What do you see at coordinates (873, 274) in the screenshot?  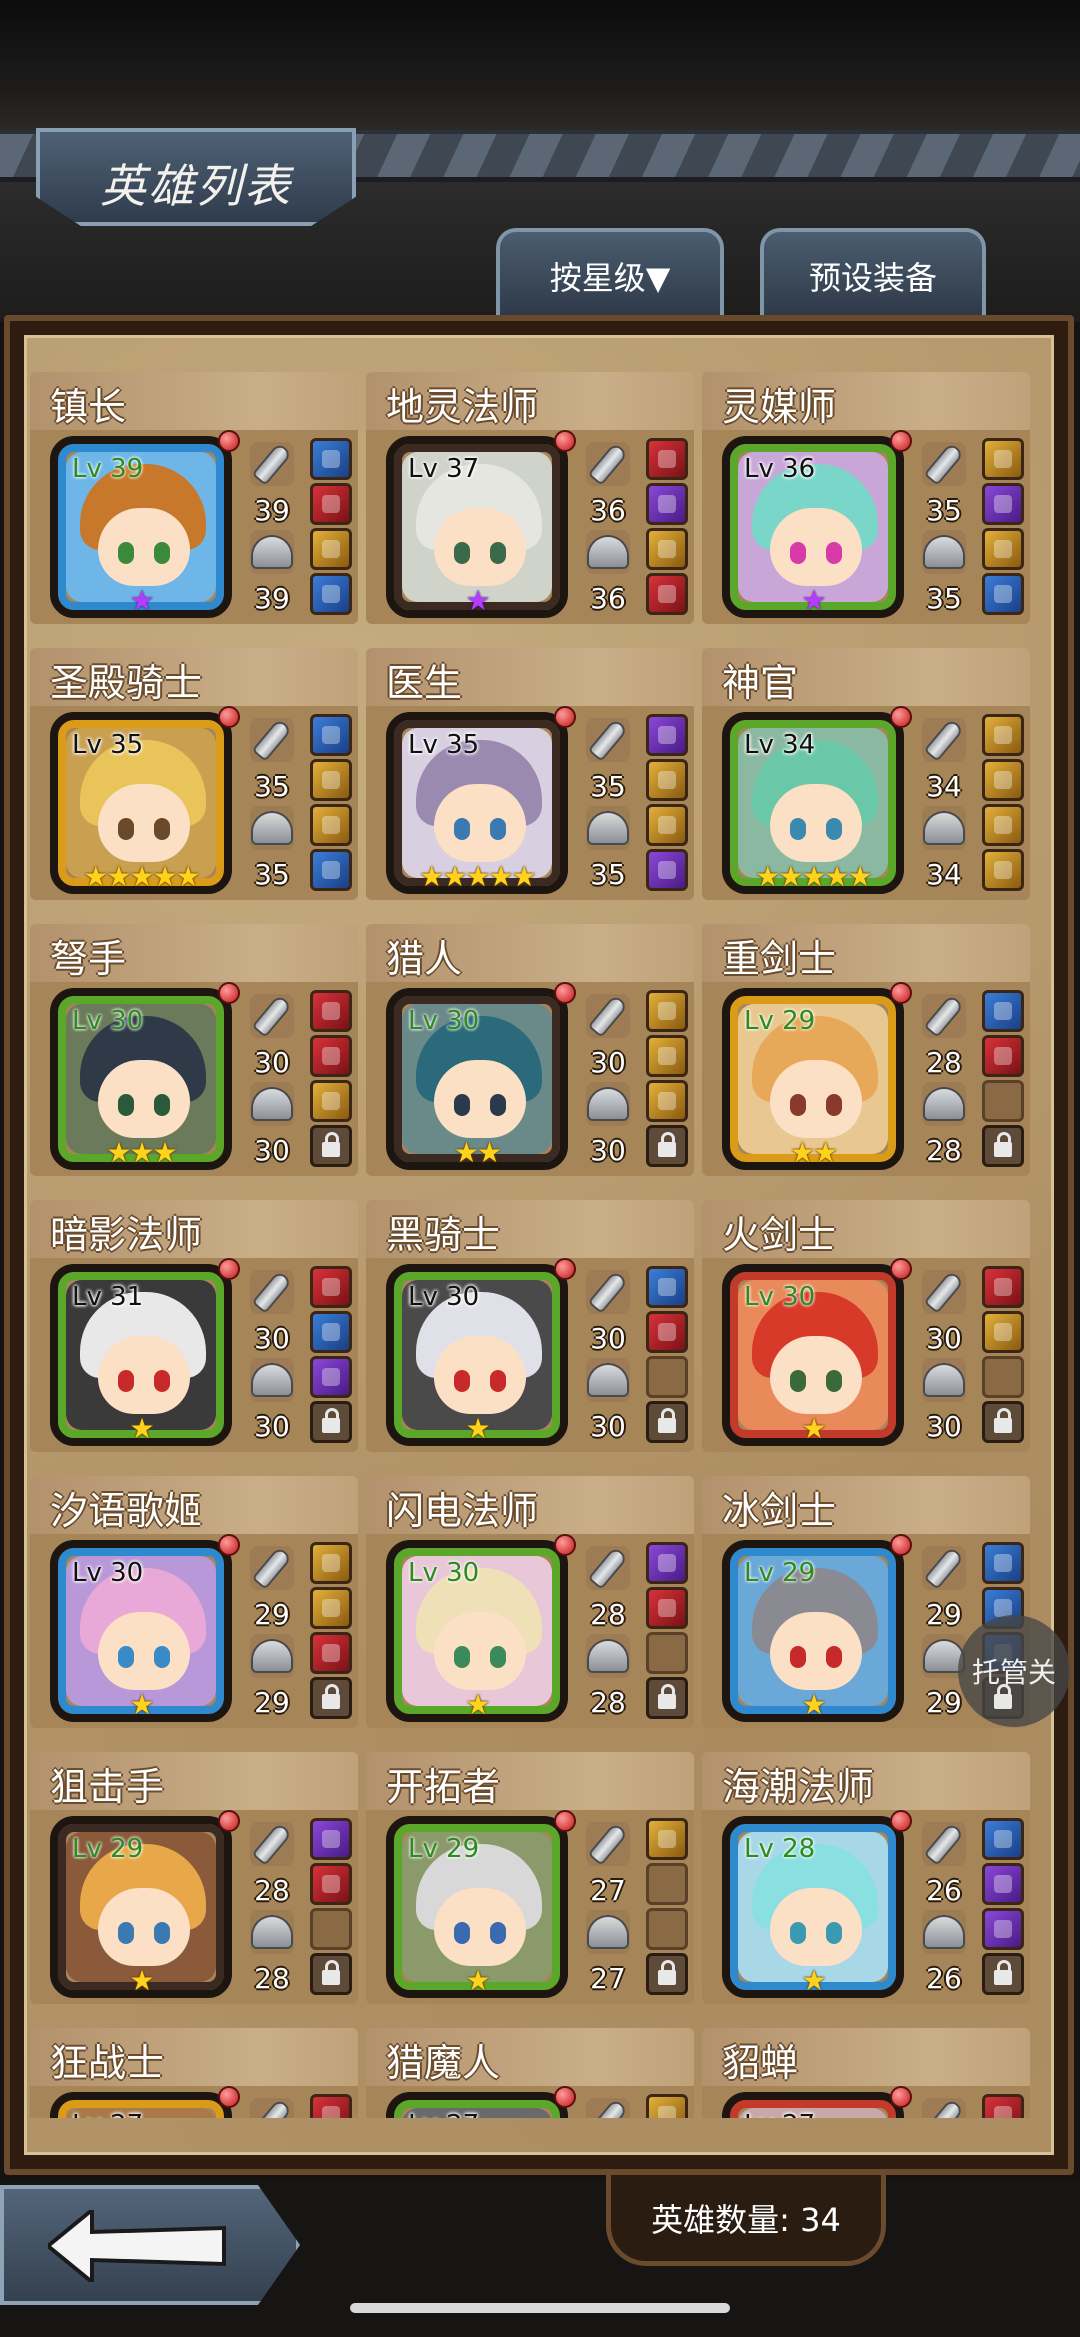 I see `preset-equipment-button: 预设装备` at bounding box center [873, 274].